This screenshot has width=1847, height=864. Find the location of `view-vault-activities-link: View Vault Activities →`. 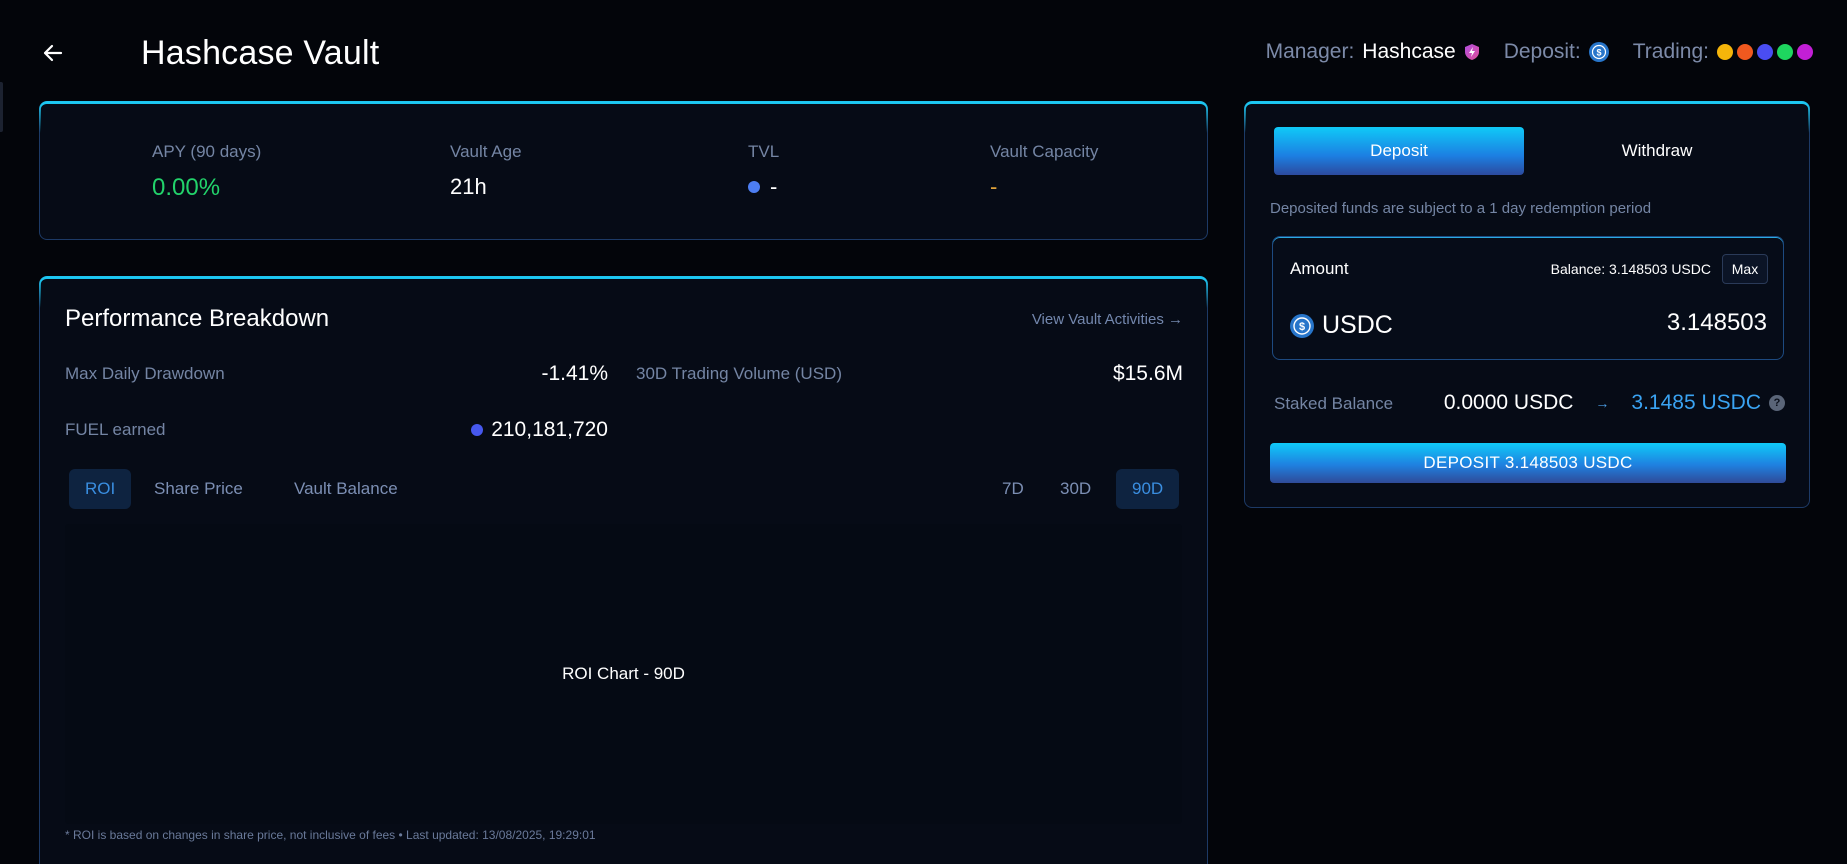

view-vault-activities-link: View Vault Activities → is located at coordinates (1107, 319).